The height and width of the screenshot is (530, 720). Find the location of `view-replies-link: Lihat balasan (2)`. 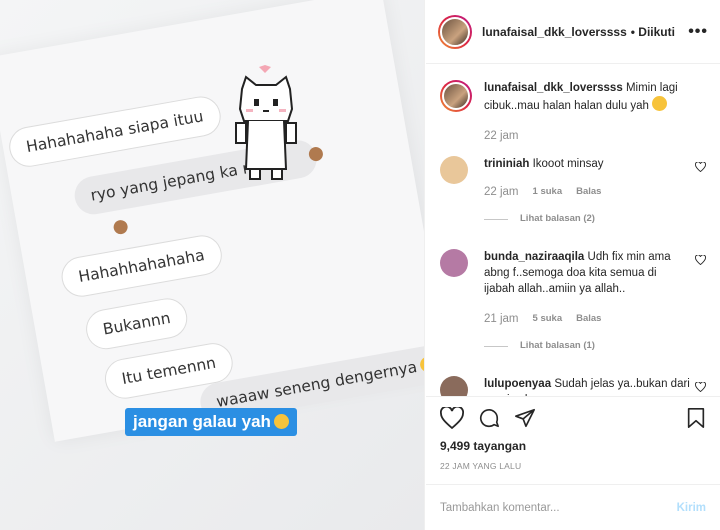

view-replies-link: Lihat balasan (2) is located at coordinates (544, 219).